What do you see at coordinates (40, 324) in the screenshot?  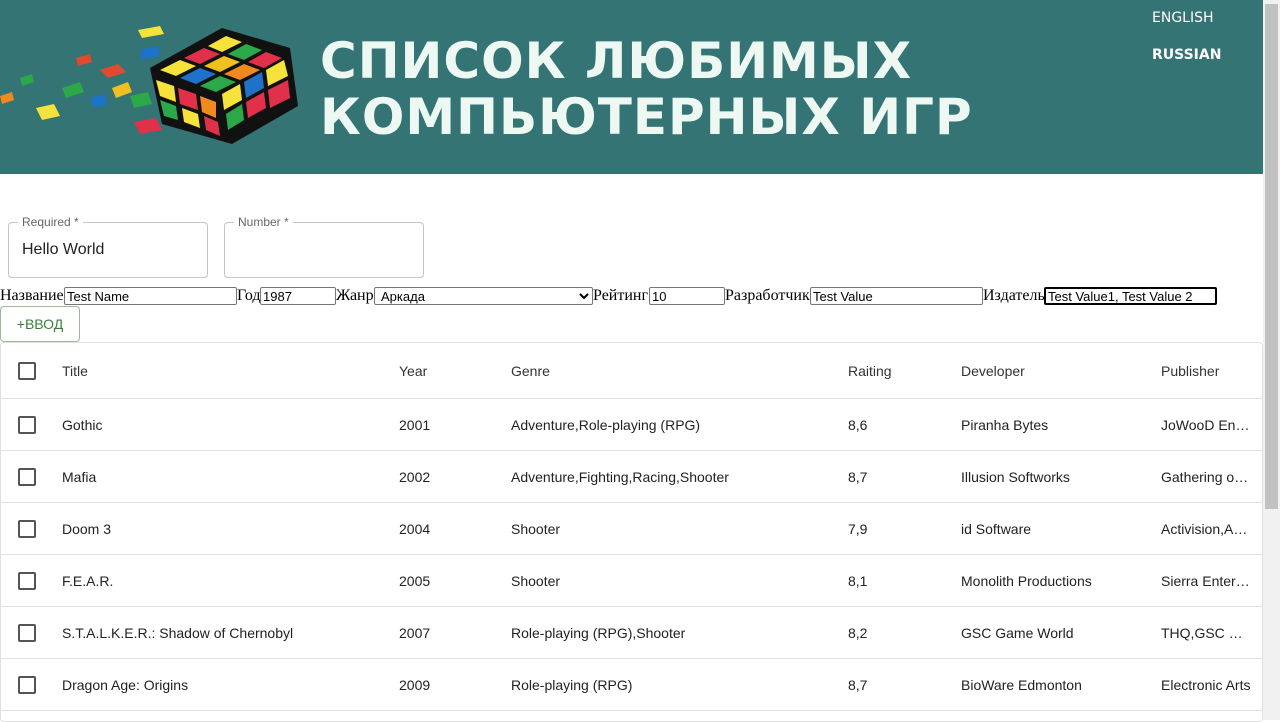 I see `add-game-button: +ВВОД` at bounding box center [40, 324].